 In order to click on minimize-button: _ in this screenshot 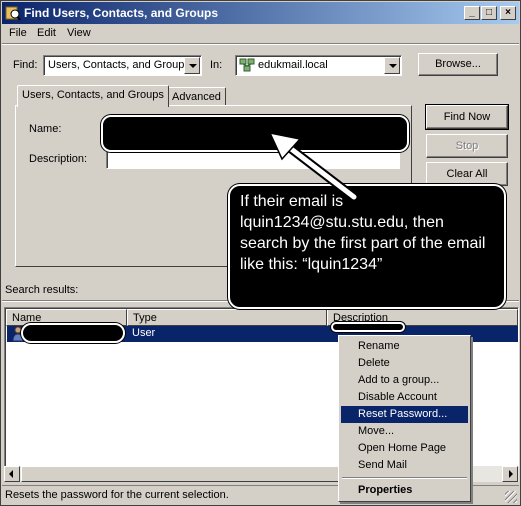, I will do `click(472, 13)`.